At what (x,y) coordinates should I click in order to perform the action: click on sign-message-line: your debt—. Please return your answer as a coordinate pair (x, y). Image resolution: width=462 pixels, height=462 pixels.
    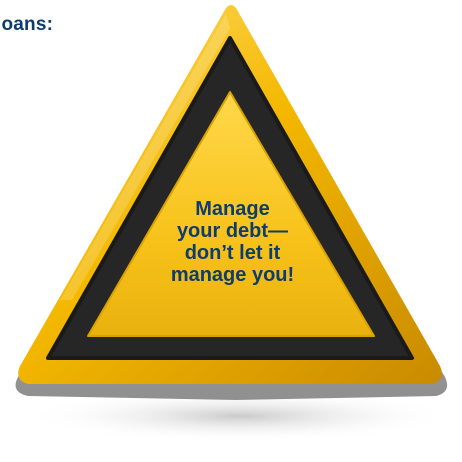
    Looking at the image, I should click on (232, 231).